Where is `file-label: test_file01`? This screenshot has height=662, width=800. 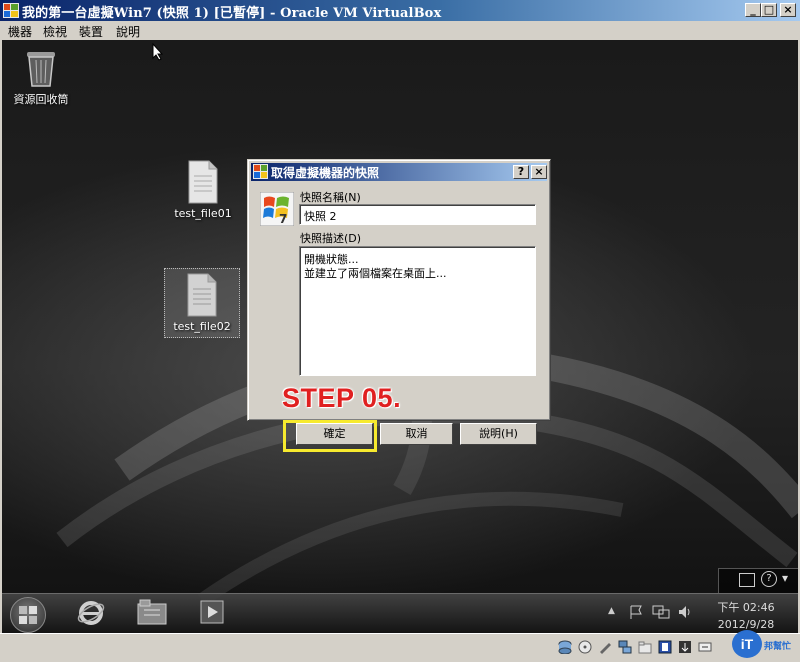 file-label: test_file01 is located at coordinates (203, 213).